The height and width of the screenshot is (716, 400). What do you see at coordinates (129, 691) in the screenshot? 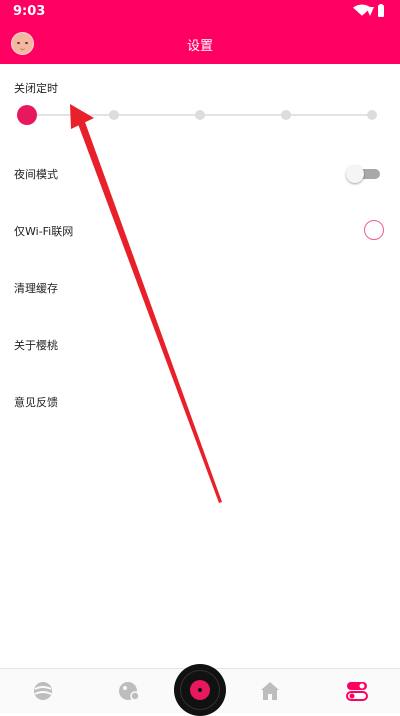
I see `explore-icon` at bounding box center [129, 691].